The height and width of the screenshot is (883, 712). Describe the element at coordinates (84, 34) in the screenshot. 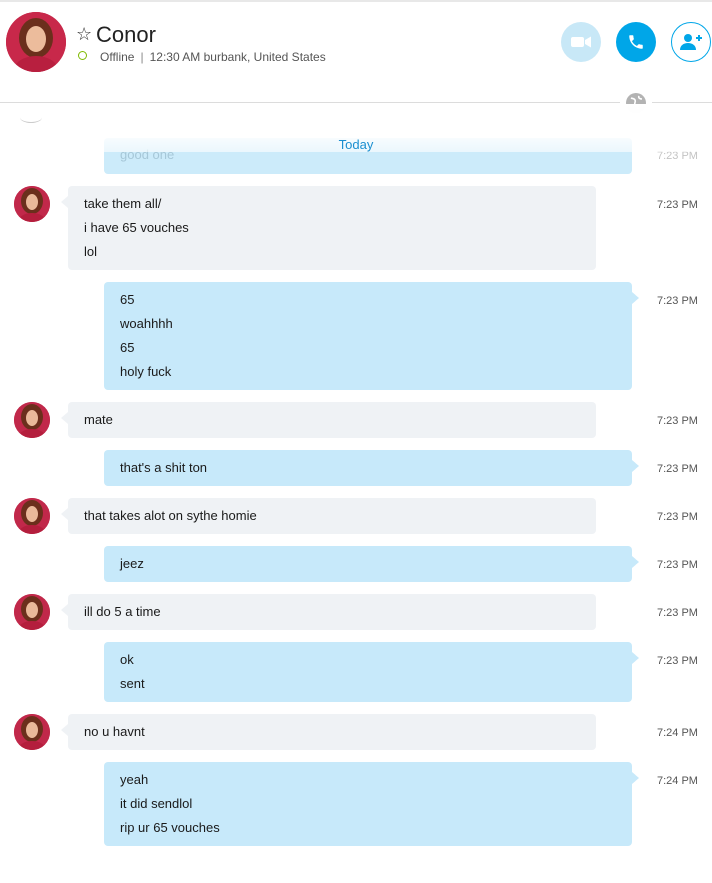

I see `favorite-star-icon: ☆` at that location.